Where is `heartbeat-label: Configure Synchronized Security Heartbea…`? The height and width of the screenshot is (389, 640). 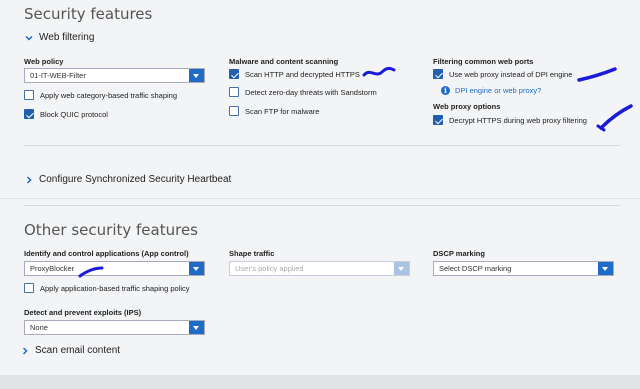 heartbeat-label: Configure Synchronized Security Heartbea… is located at coordinates (135, 179).